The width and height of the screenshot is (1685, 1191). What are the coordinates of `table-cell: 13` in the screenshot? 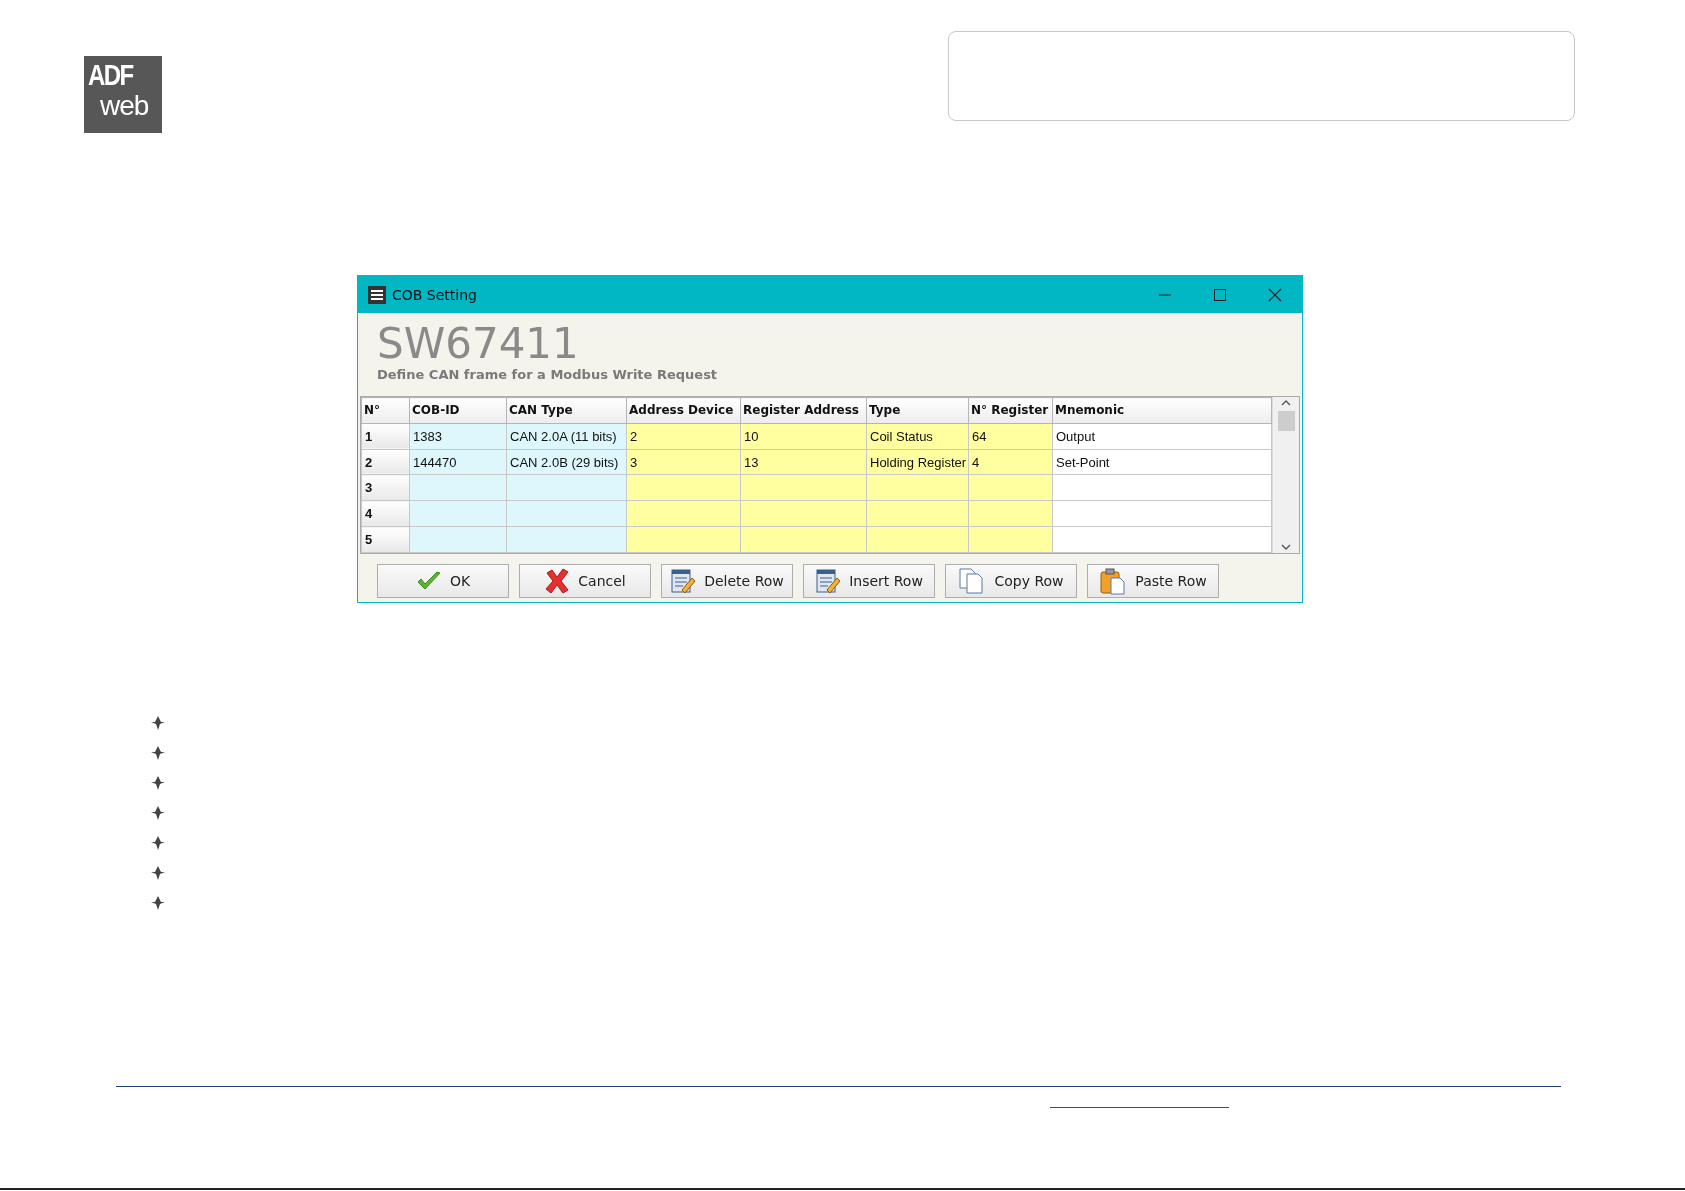 It's located at (803, 462).